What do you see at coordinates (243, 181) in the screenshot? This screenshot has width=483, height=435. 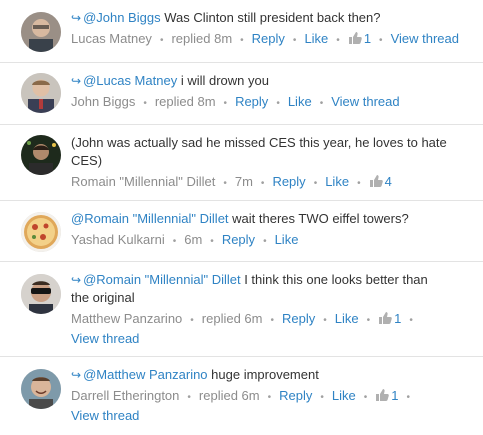 I see `timestamp: 7m` at bounding box center [243, 181].